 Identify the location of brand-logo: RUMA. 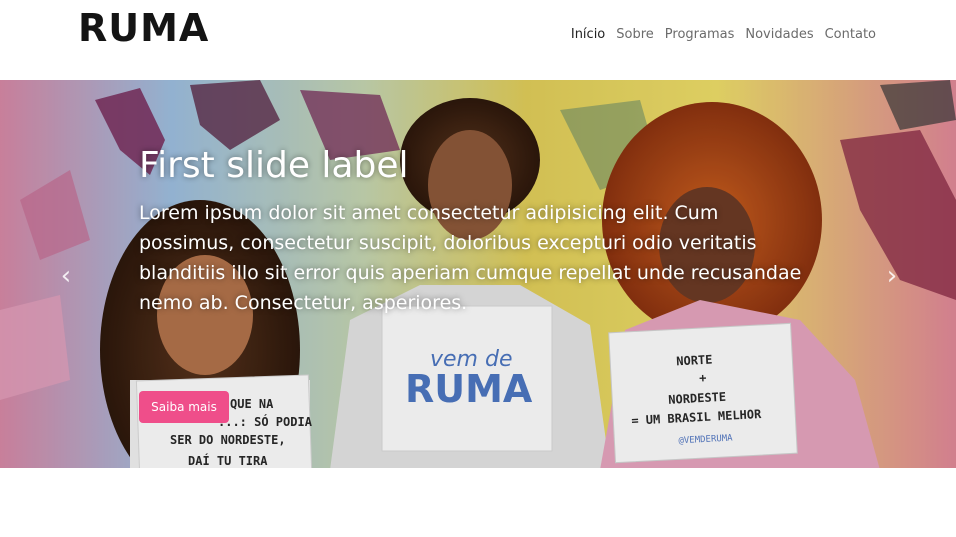
(143, 28).